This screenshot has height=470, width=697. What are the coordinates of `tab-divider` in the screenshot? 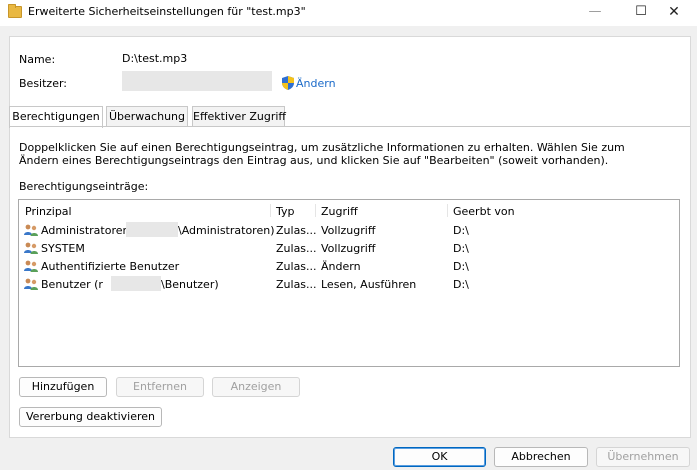 It's located at (349, 126).